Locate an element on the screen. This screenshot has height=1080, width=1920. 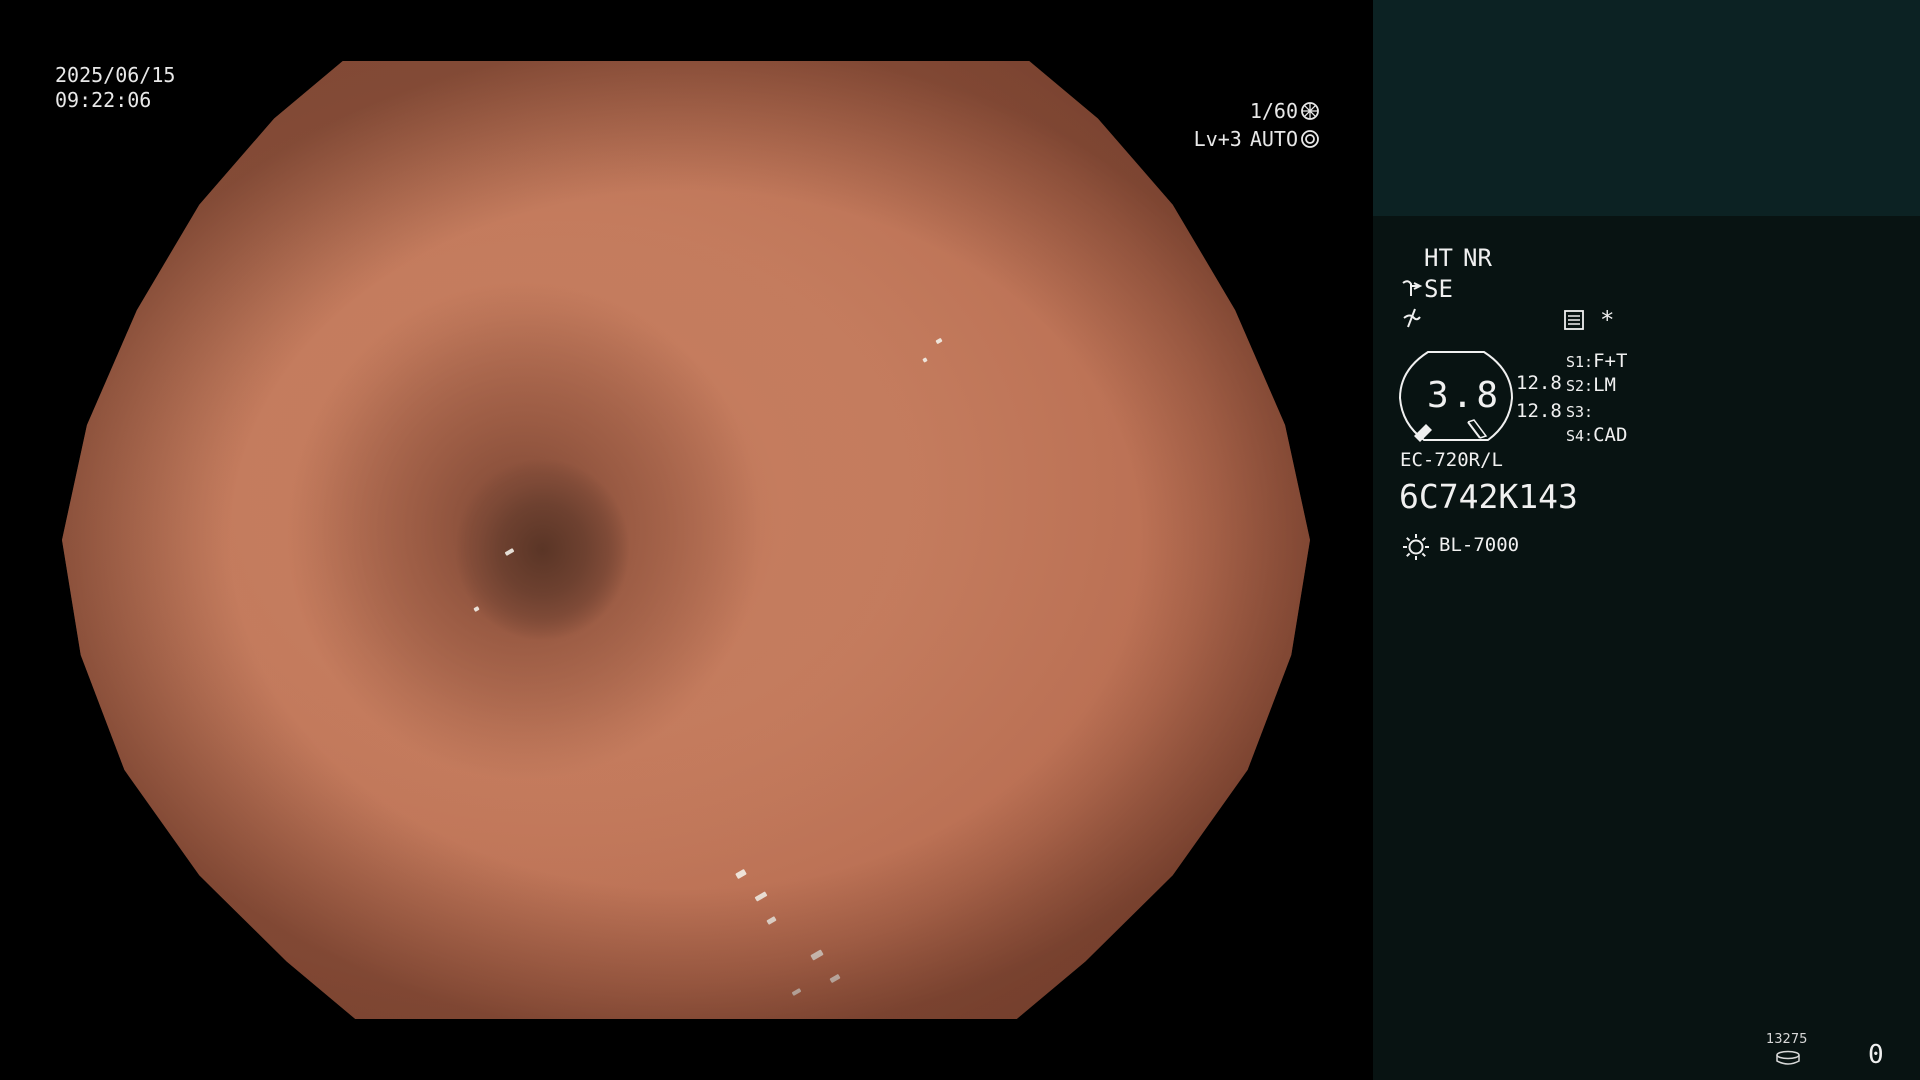
shutter-value: 1/60 is located at coordinates (1273, 111).